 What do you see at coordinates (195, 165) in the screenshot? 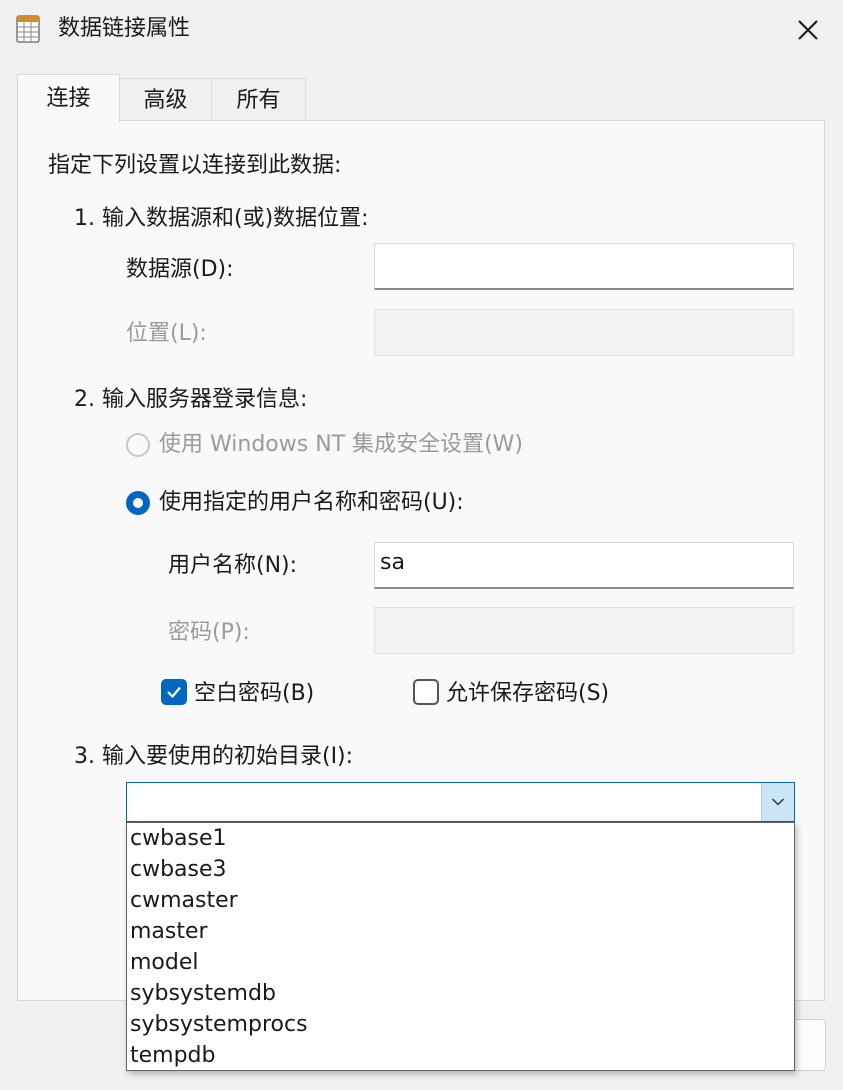
I see `instruction-text: 指定下列设置以连接到此数据:` at bounding box center [195, 165].